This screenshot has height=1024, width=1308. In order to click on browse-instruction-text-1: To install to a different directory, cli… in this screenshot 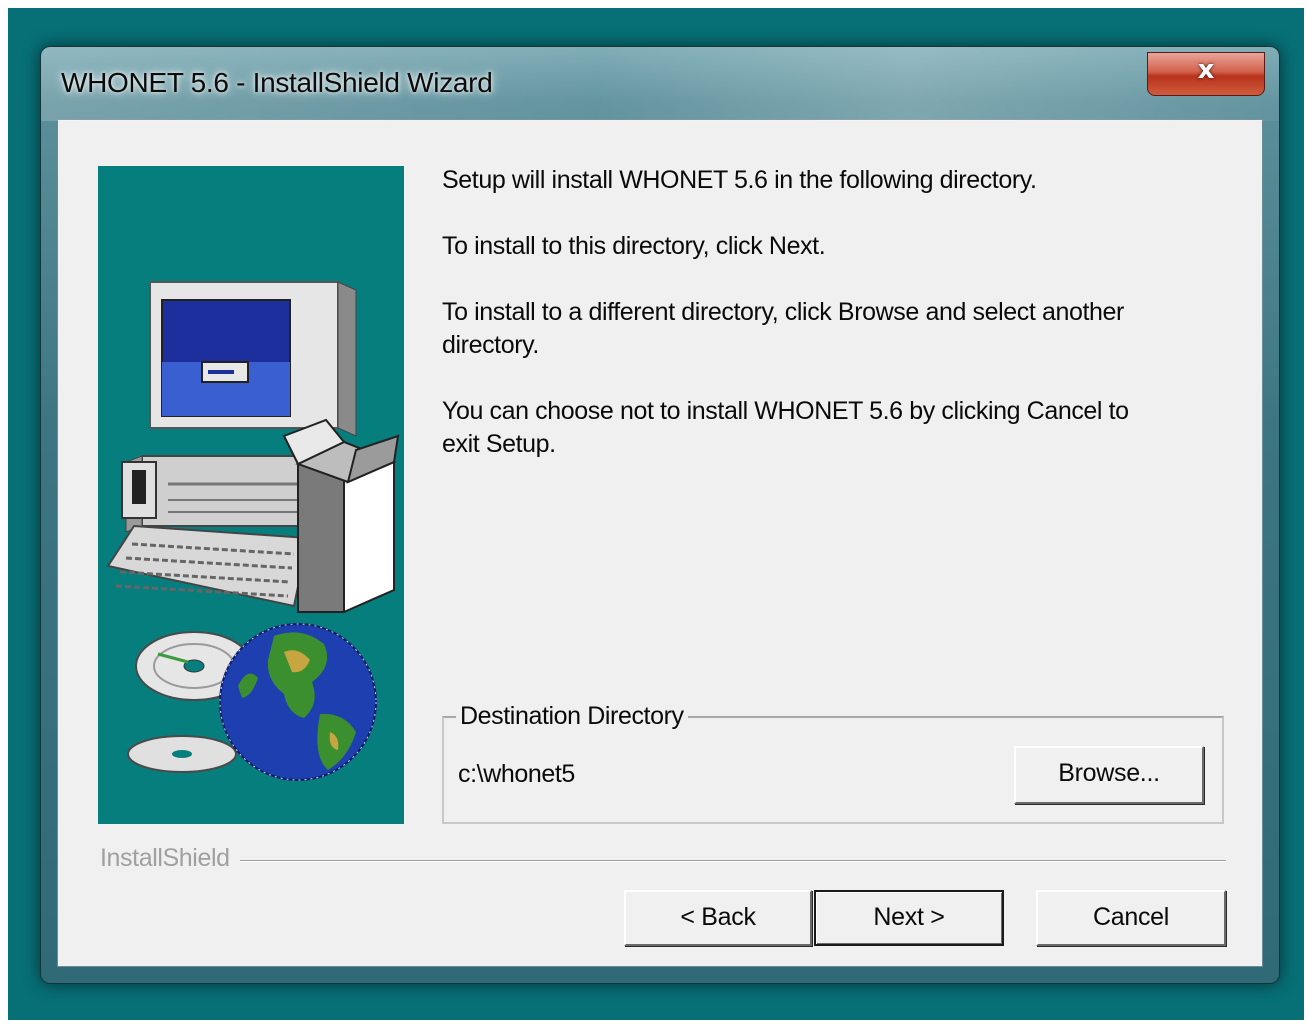, I will do `click(783, 312)`.